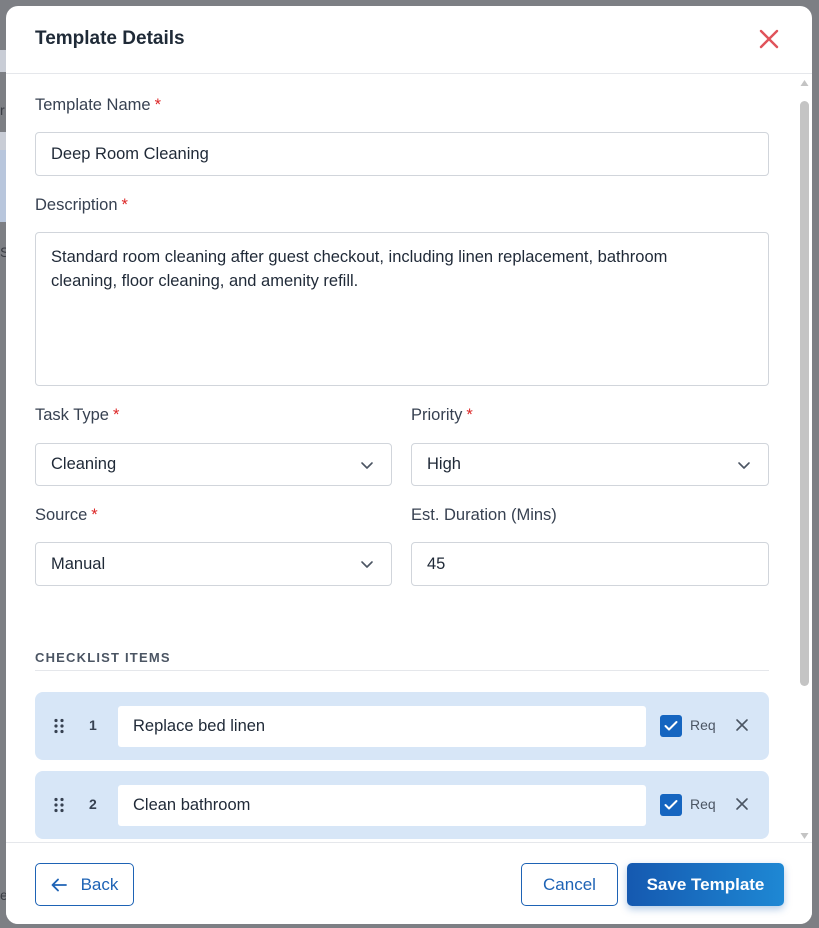  What do you see at coordinates (409, 40) in the screenshot?
I see `modal-header: Template Details` at bounding box center [409, 40].